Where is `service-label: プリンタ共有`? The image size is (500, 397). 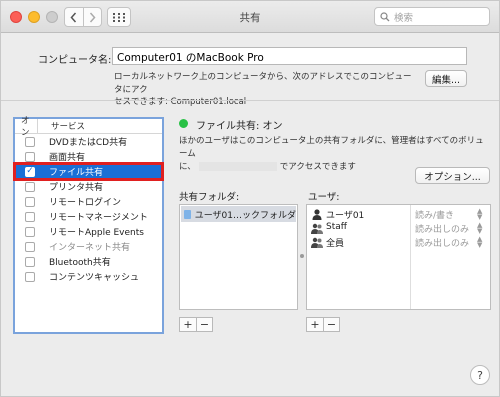 service-label: プリンタ共有 is located at coordinates (76, 188).